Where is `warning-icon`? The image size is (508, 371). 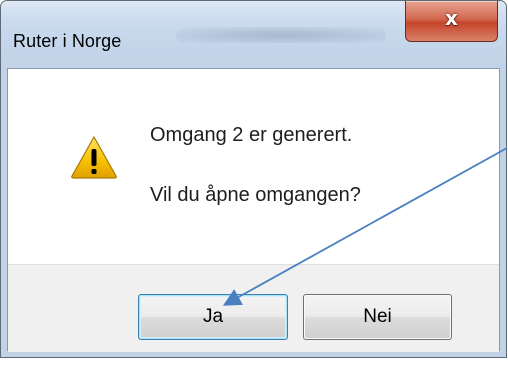
warning-icon is located at coordinates (94, 157).